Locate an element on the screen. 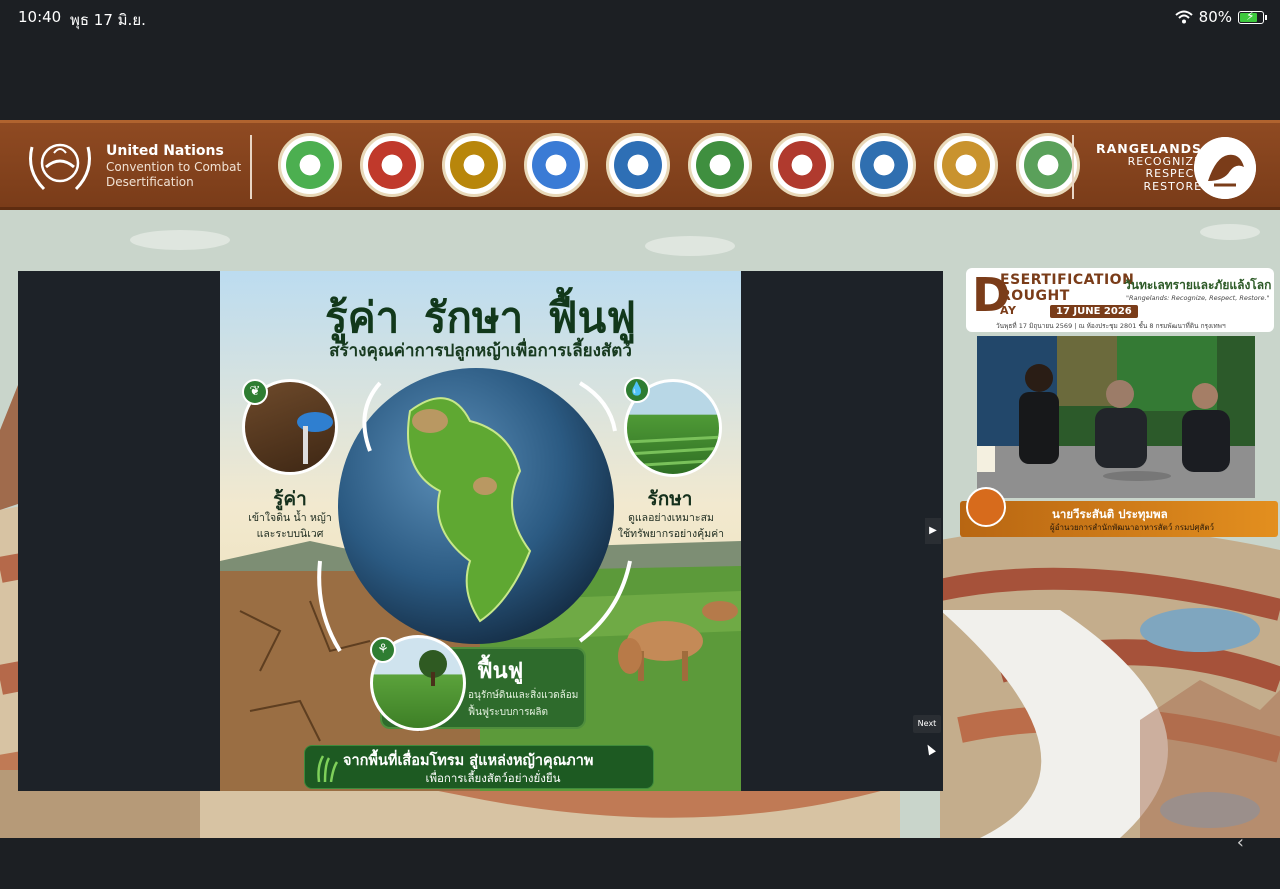 Image resolution: width=1280 pixels, height=889 pixels. leaf-icon: ❦ is located at coordinates (255, 392).